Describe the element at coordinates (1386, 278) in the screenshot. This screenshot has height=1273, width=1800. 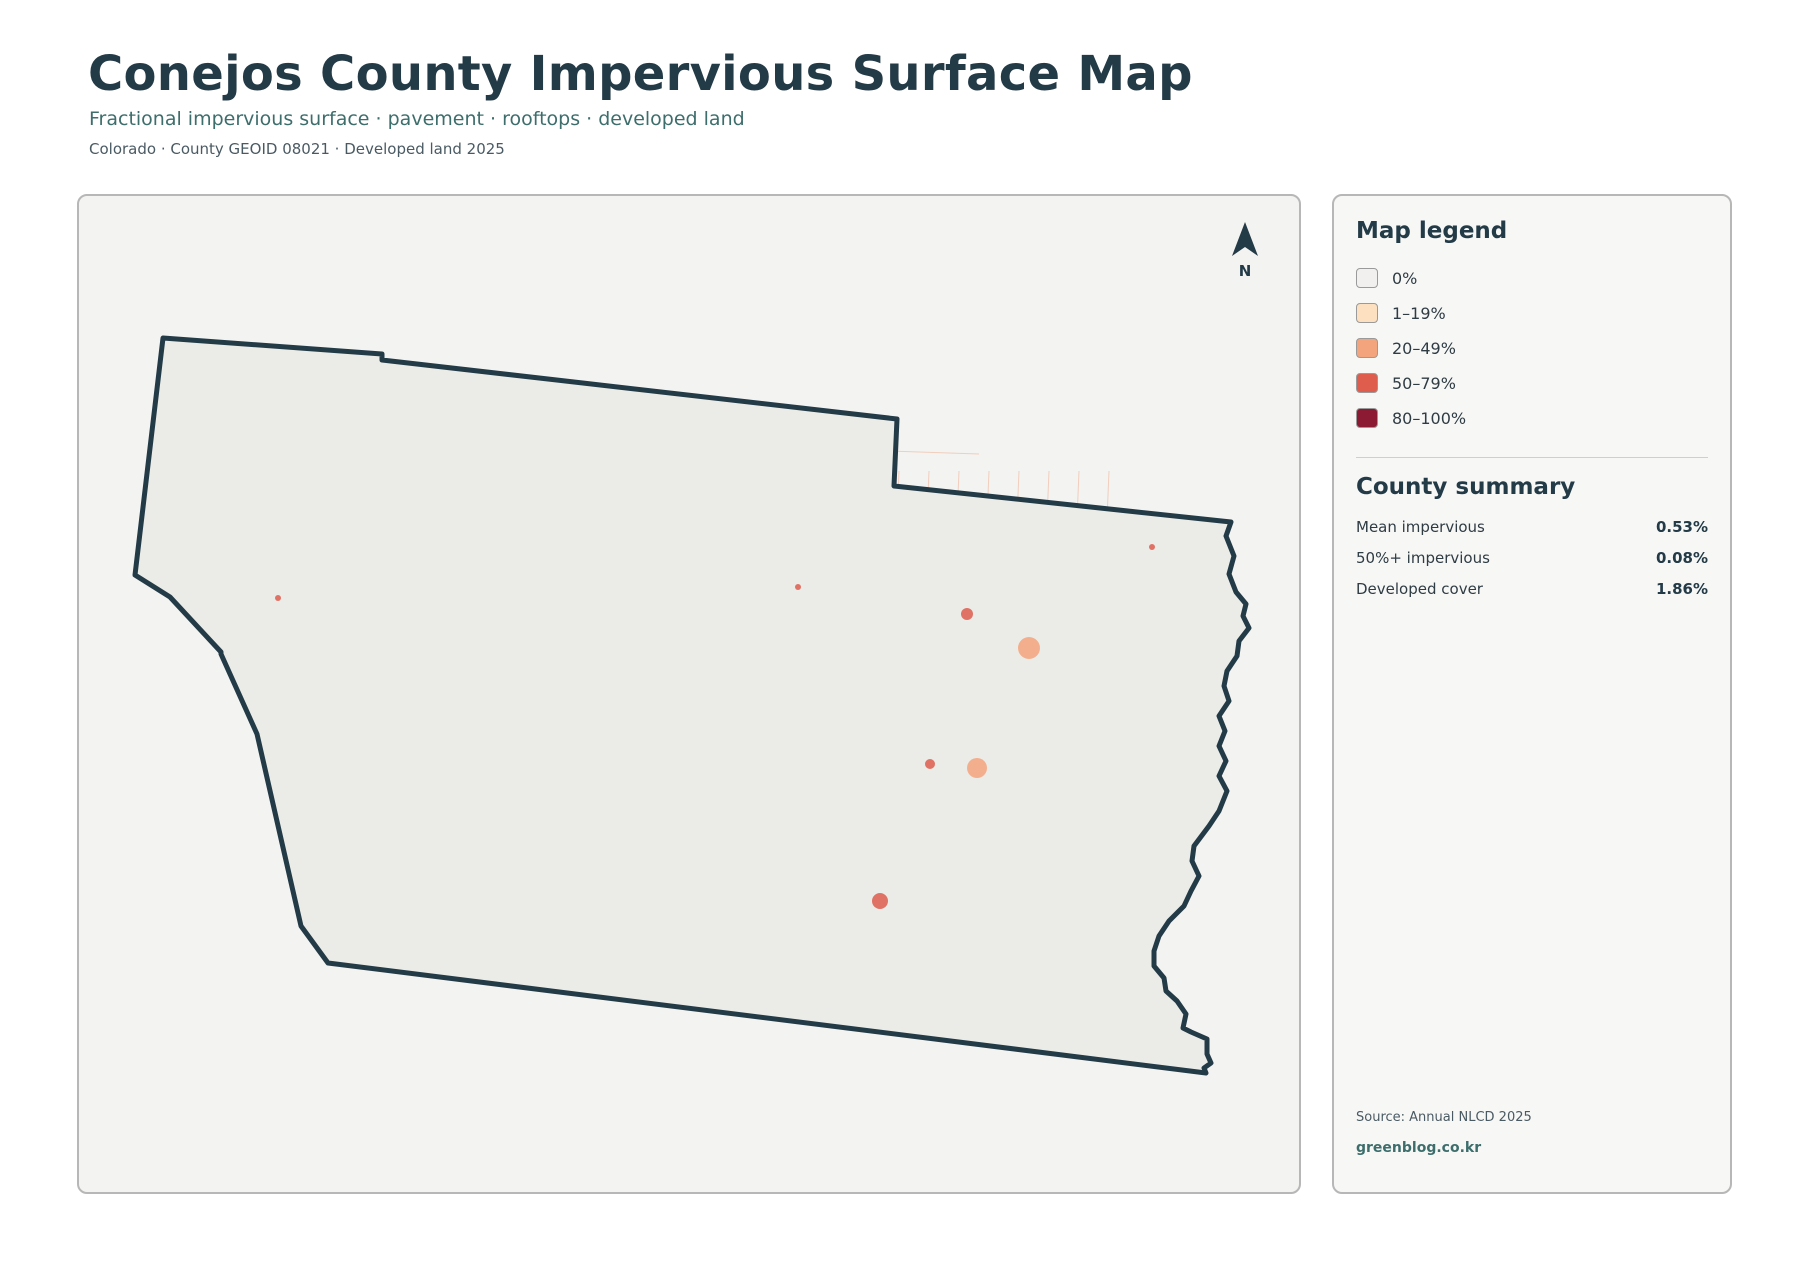
I see `legend-item: 0%` at that location.